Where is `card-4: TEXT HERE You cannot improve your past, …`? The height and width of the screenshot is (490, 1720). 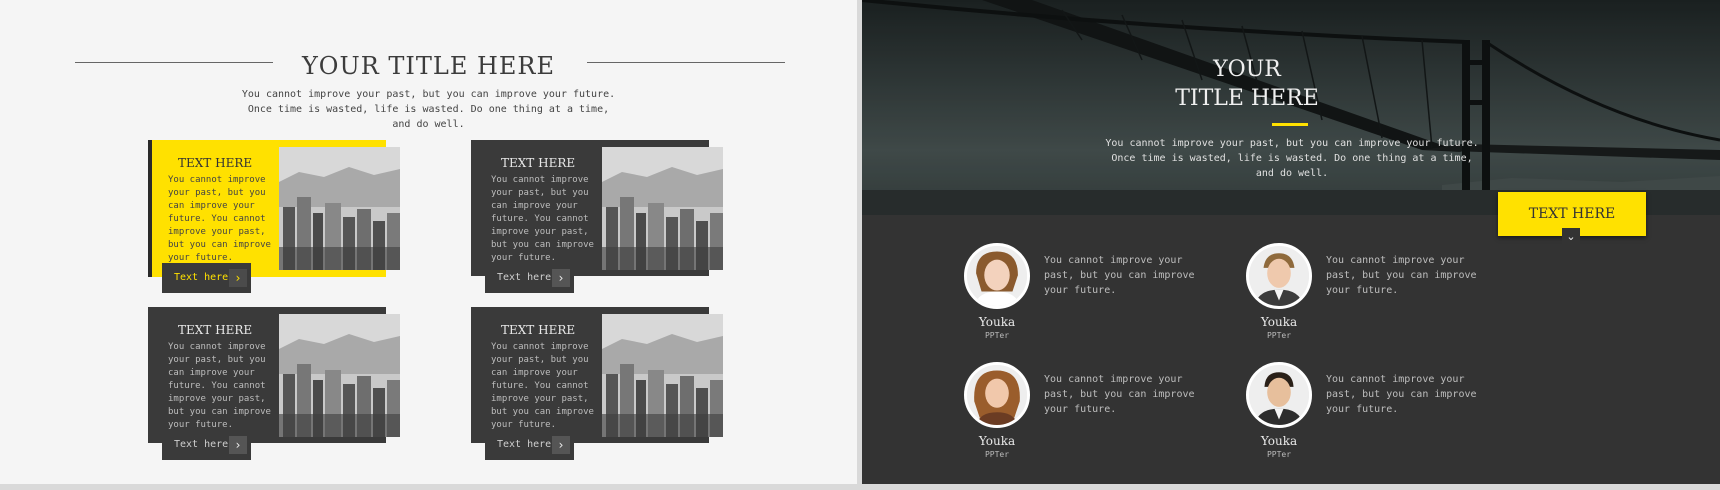
card-4: TEXT HERE You cannot improve your past, … is located at coordinates (597, 383).